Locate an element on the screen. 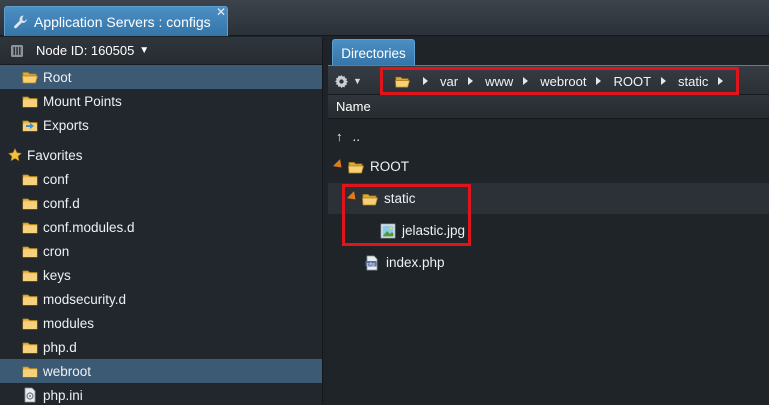  column-header-name: Name is located at coordinates (548, 107).